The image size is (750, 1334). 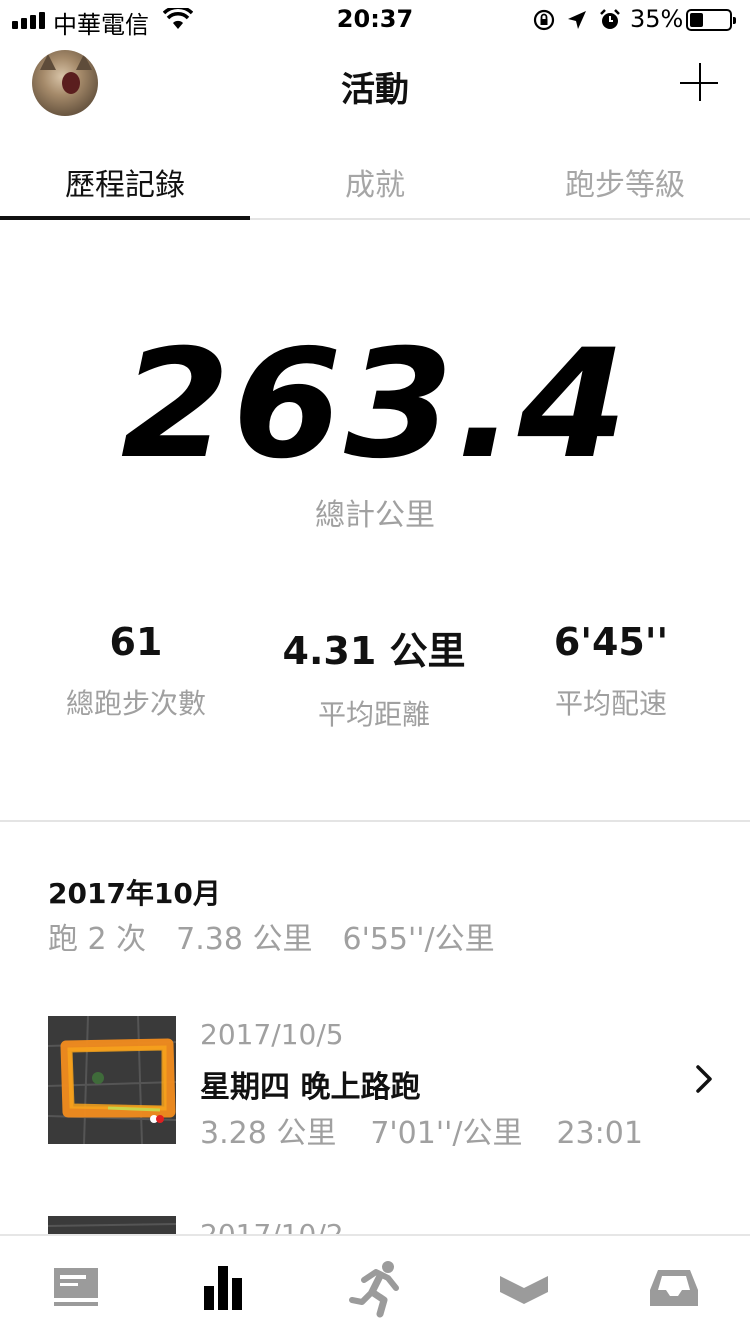 I want to click on stat-average-distance: 4.31 公里 平均距離, so click(x=374, y=676).